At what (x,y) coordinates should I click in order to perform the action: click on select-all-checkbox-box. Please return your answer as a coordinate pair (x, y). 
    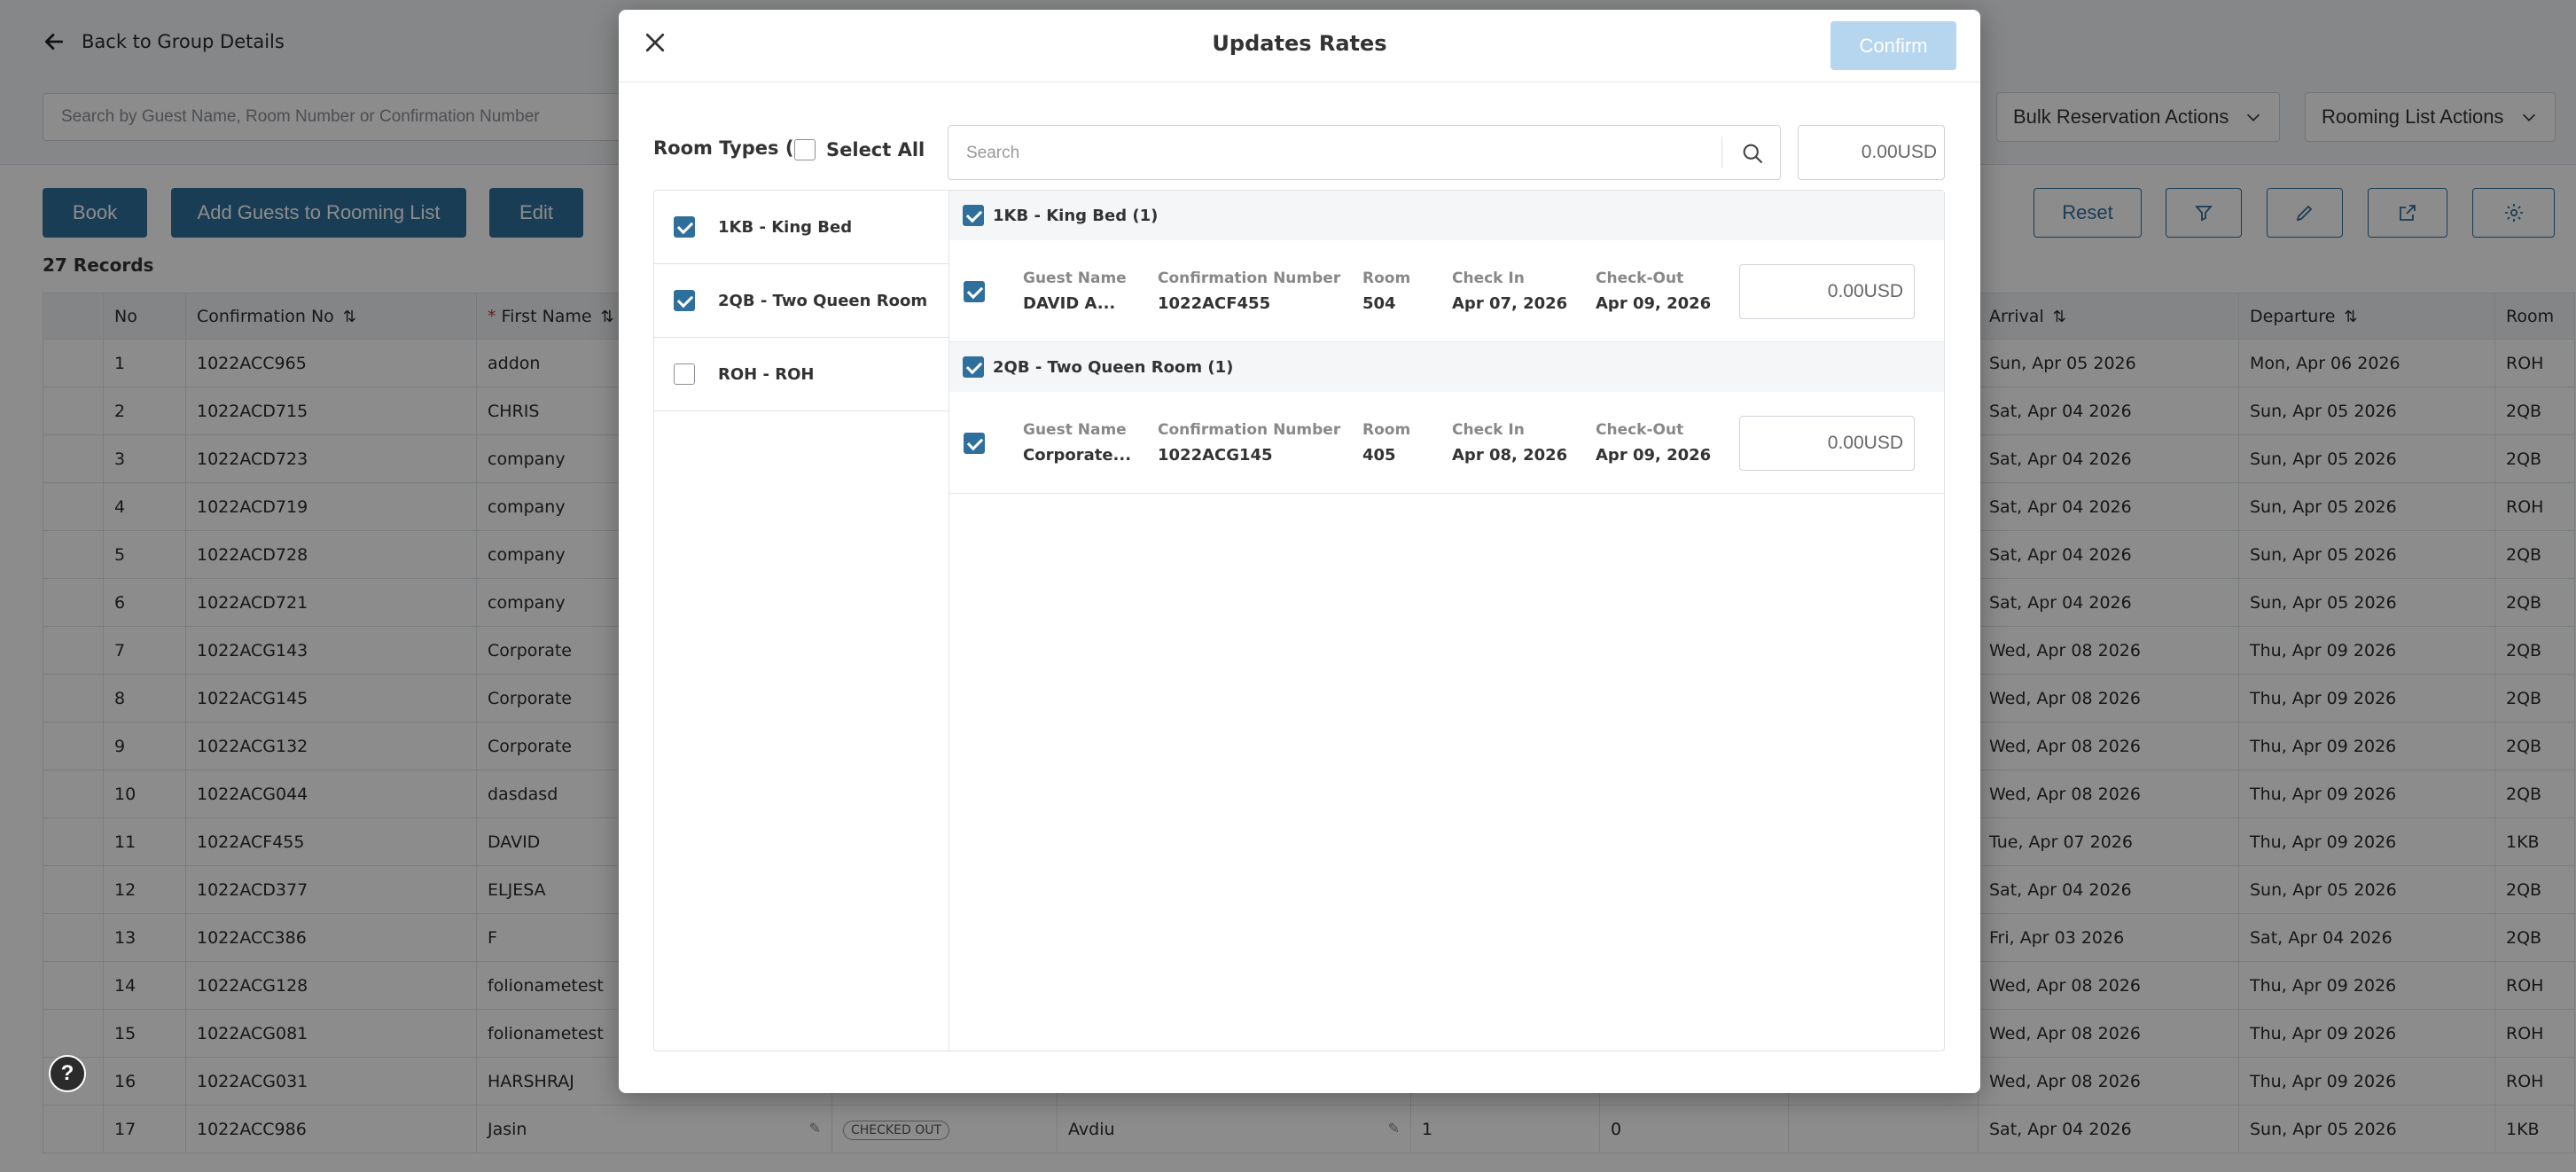
    Looking at the image, I should click on (805, 149).